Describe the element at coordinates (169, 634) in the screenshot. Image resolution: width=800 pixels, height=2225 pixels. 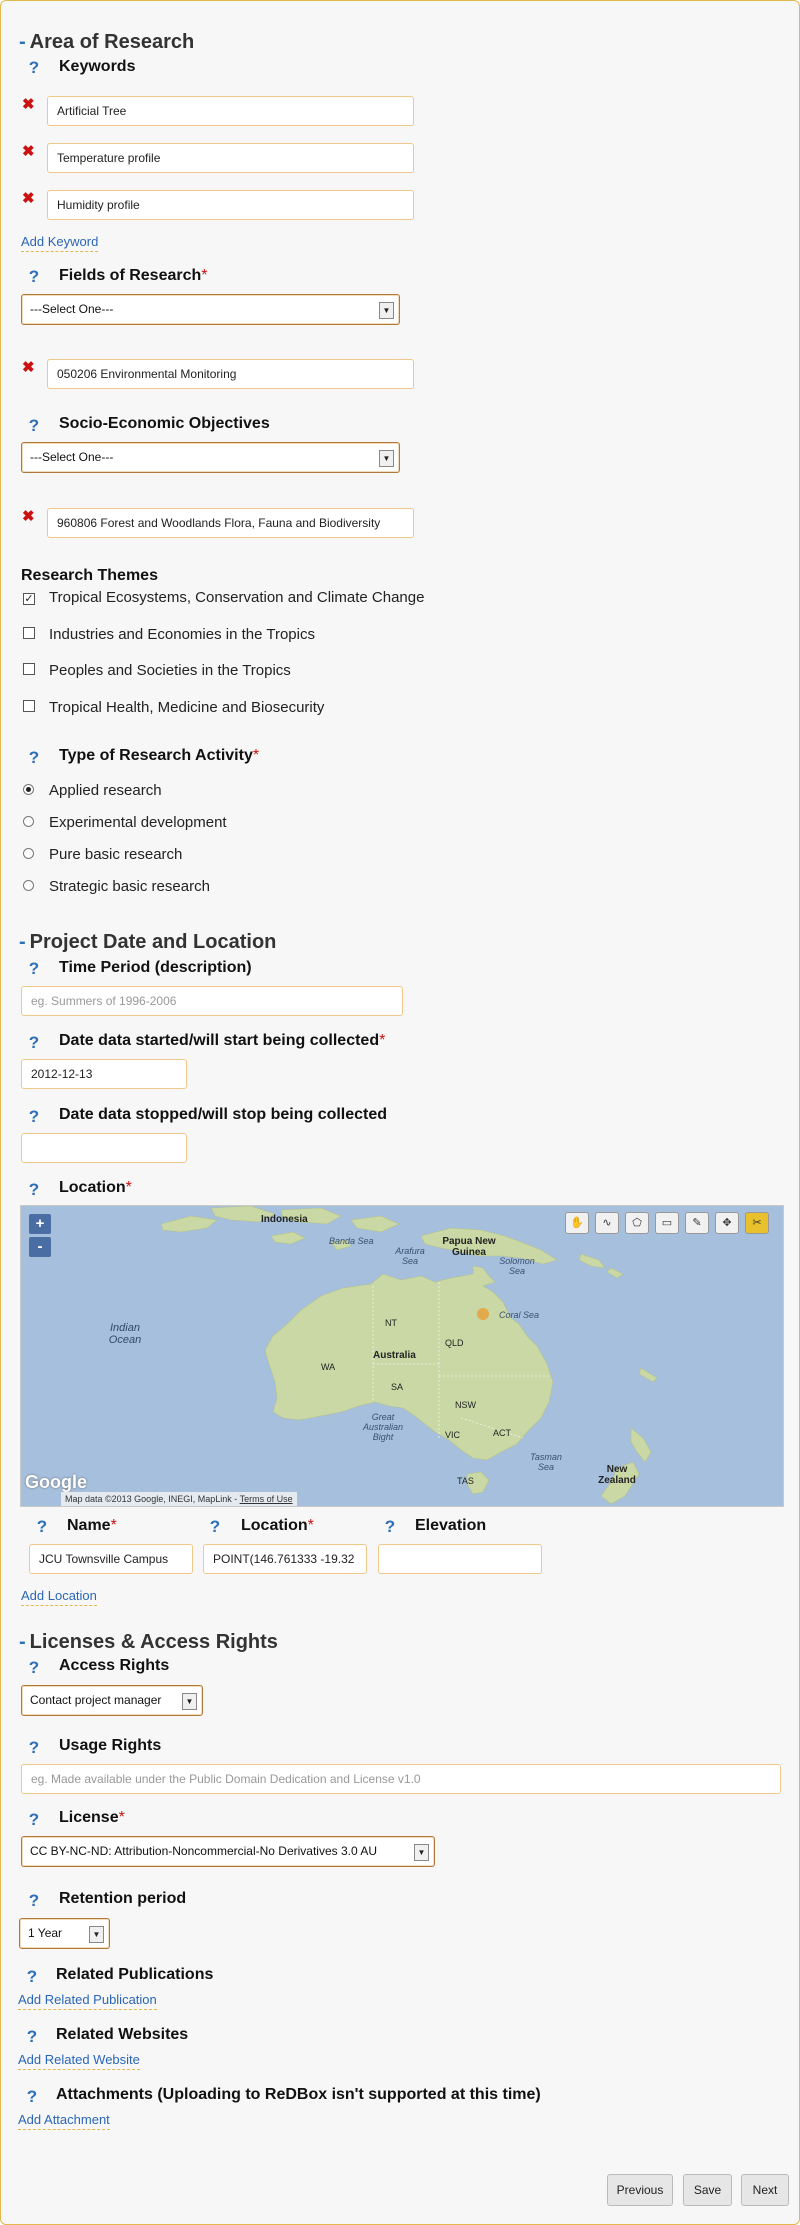
I see `theme-option: Industries and Economies in the Tropics` at that location.